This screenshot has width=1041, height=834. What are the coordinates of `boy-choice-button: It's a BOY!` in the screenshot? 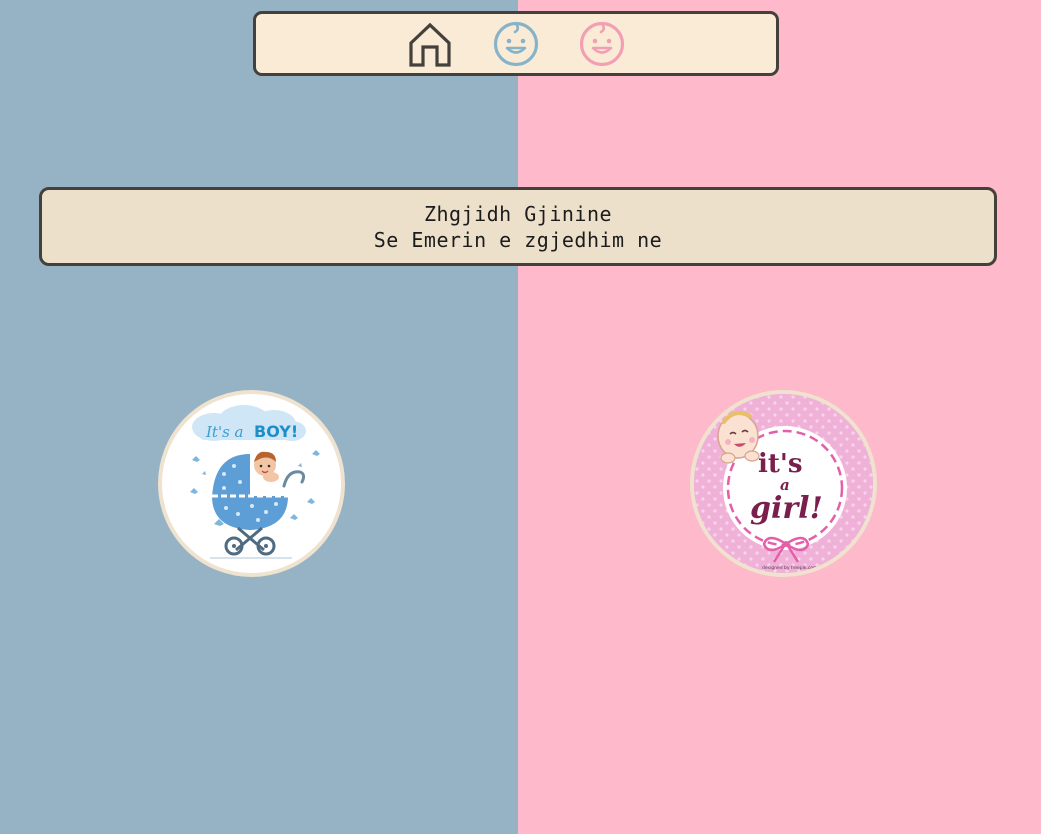 It's located at (251, 483).